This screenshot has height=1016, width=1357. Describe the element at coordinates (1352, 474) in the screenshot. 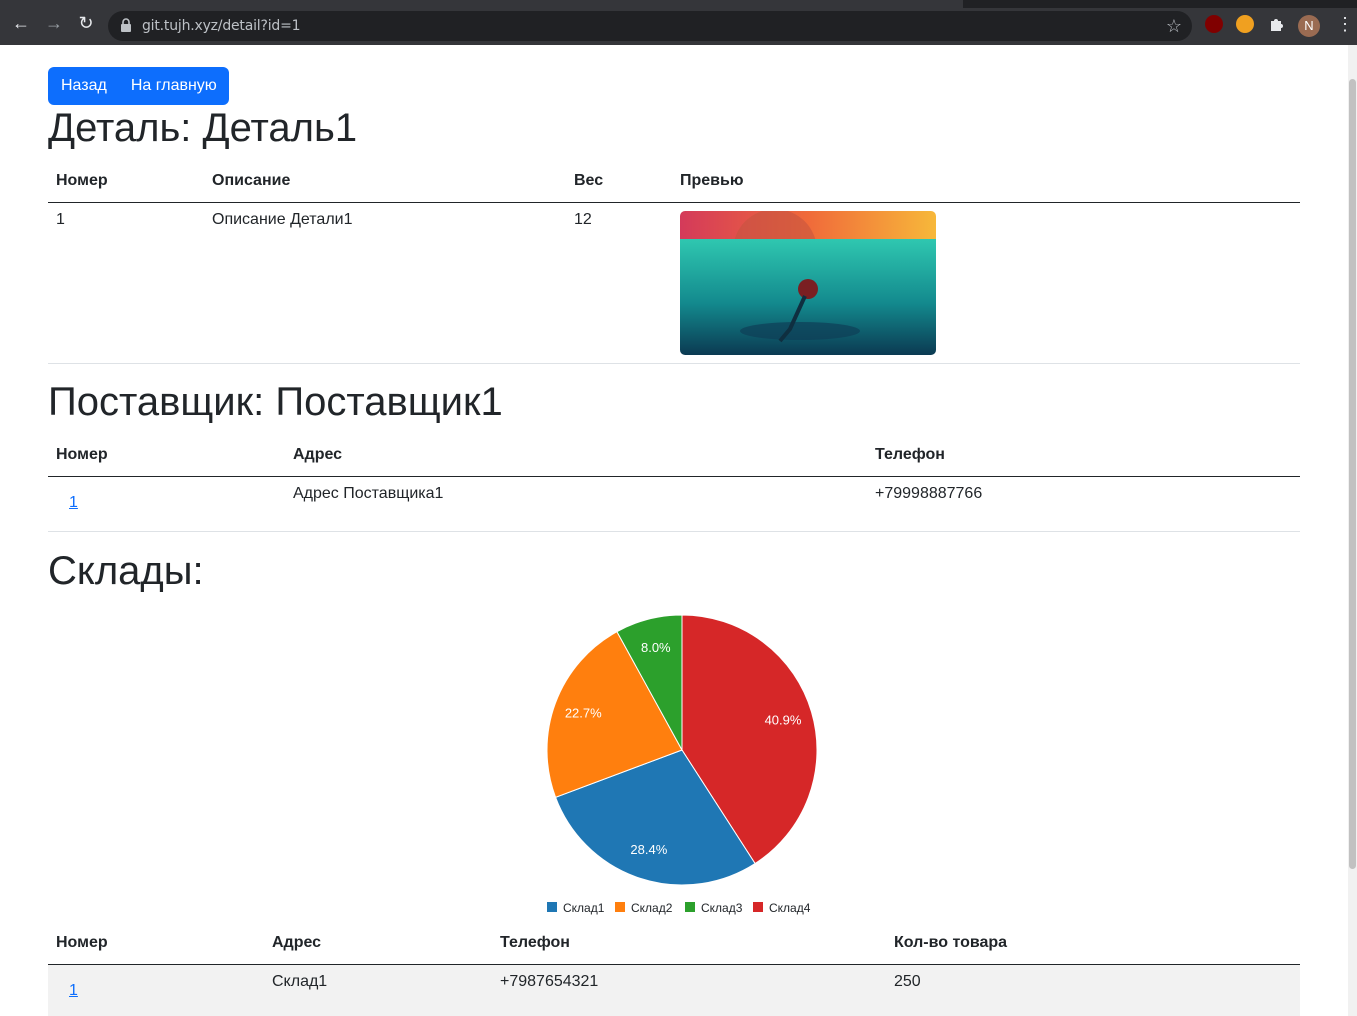

I see `scrollbar-thumb` at that location.